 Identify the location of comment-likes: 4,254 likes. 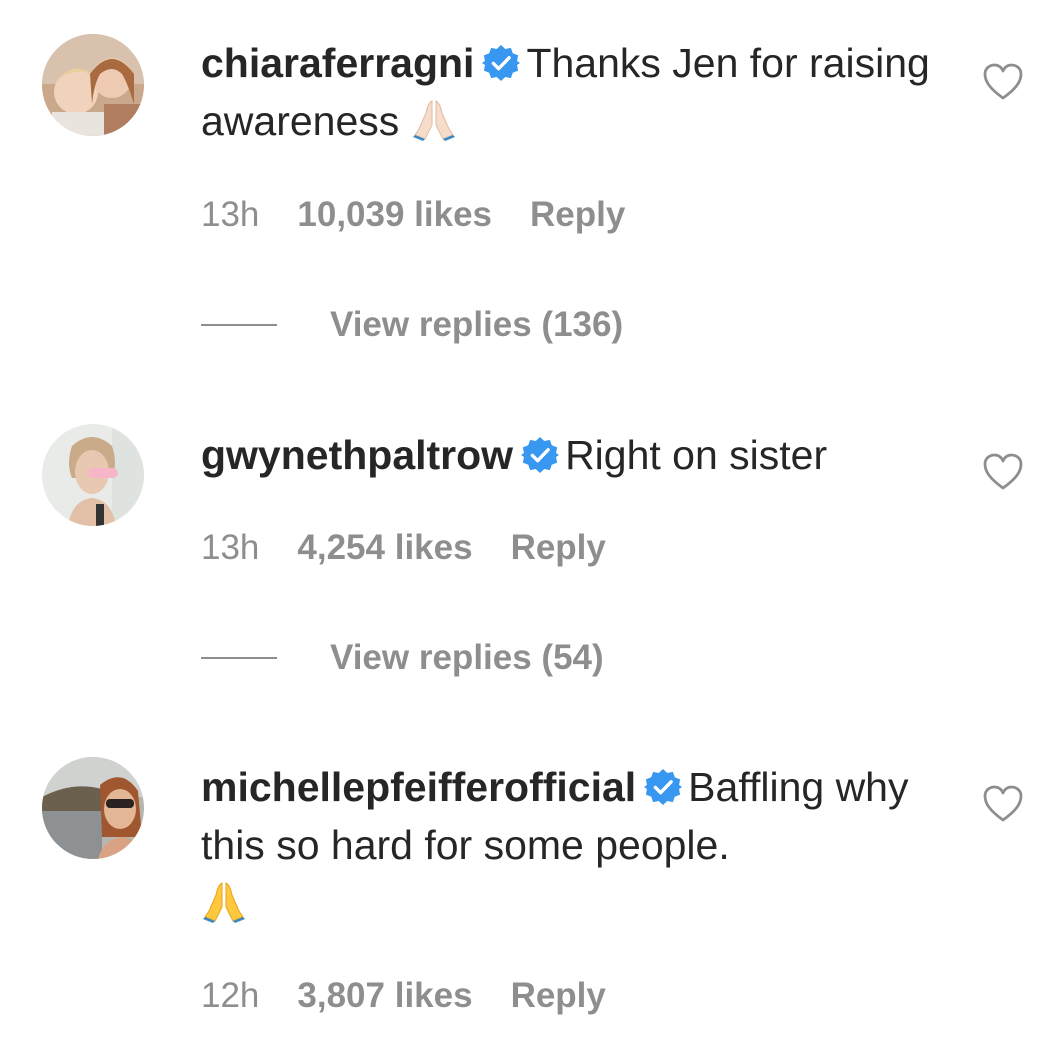
(384, 548).